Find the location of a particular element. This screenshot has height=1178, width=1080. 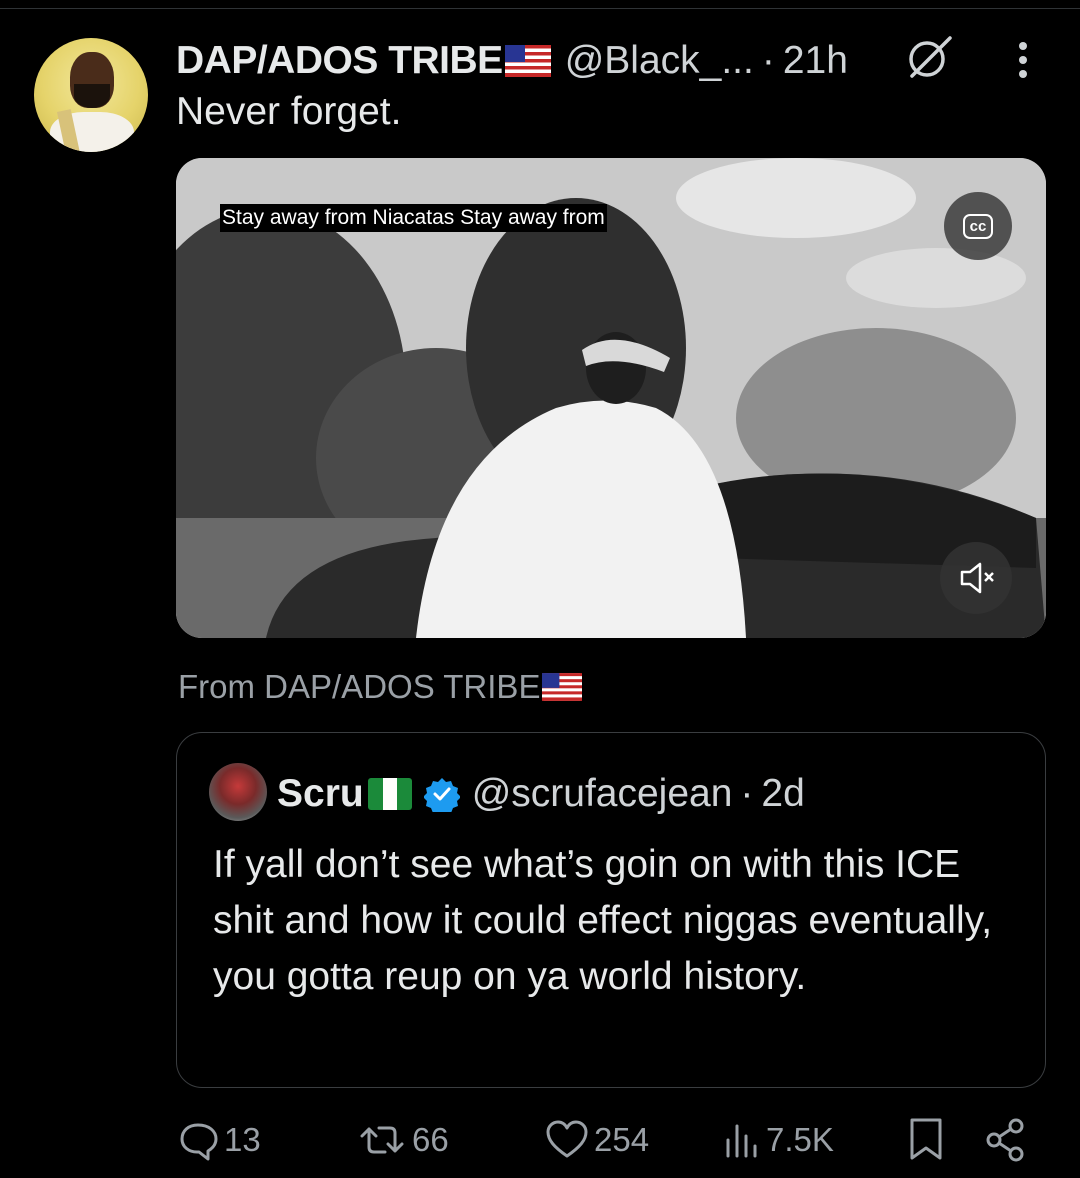

repost-button: 66 is located at coordinates (402, 1140).